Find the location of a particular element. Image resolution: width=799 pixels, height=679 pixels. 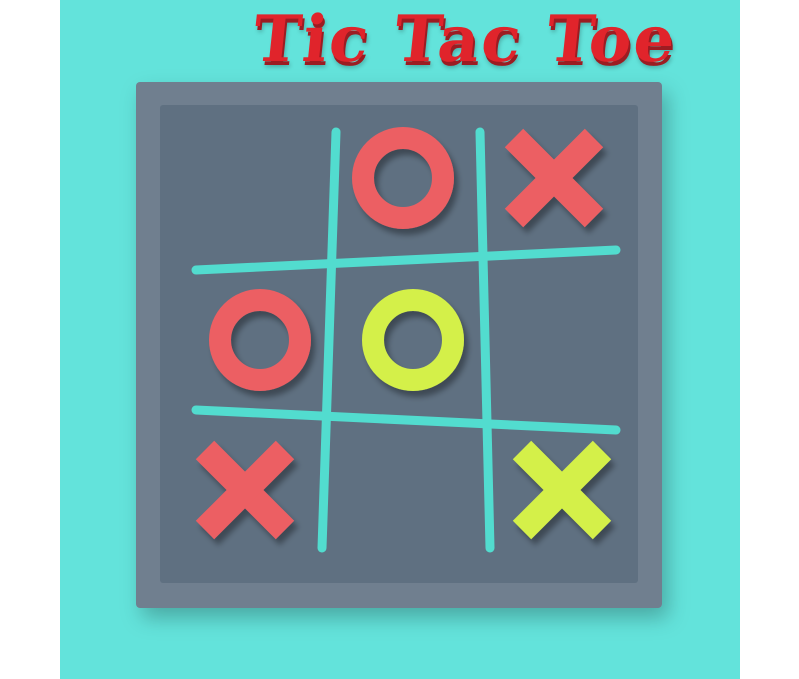

cell-middle-left is located at coordinates (260, 340).